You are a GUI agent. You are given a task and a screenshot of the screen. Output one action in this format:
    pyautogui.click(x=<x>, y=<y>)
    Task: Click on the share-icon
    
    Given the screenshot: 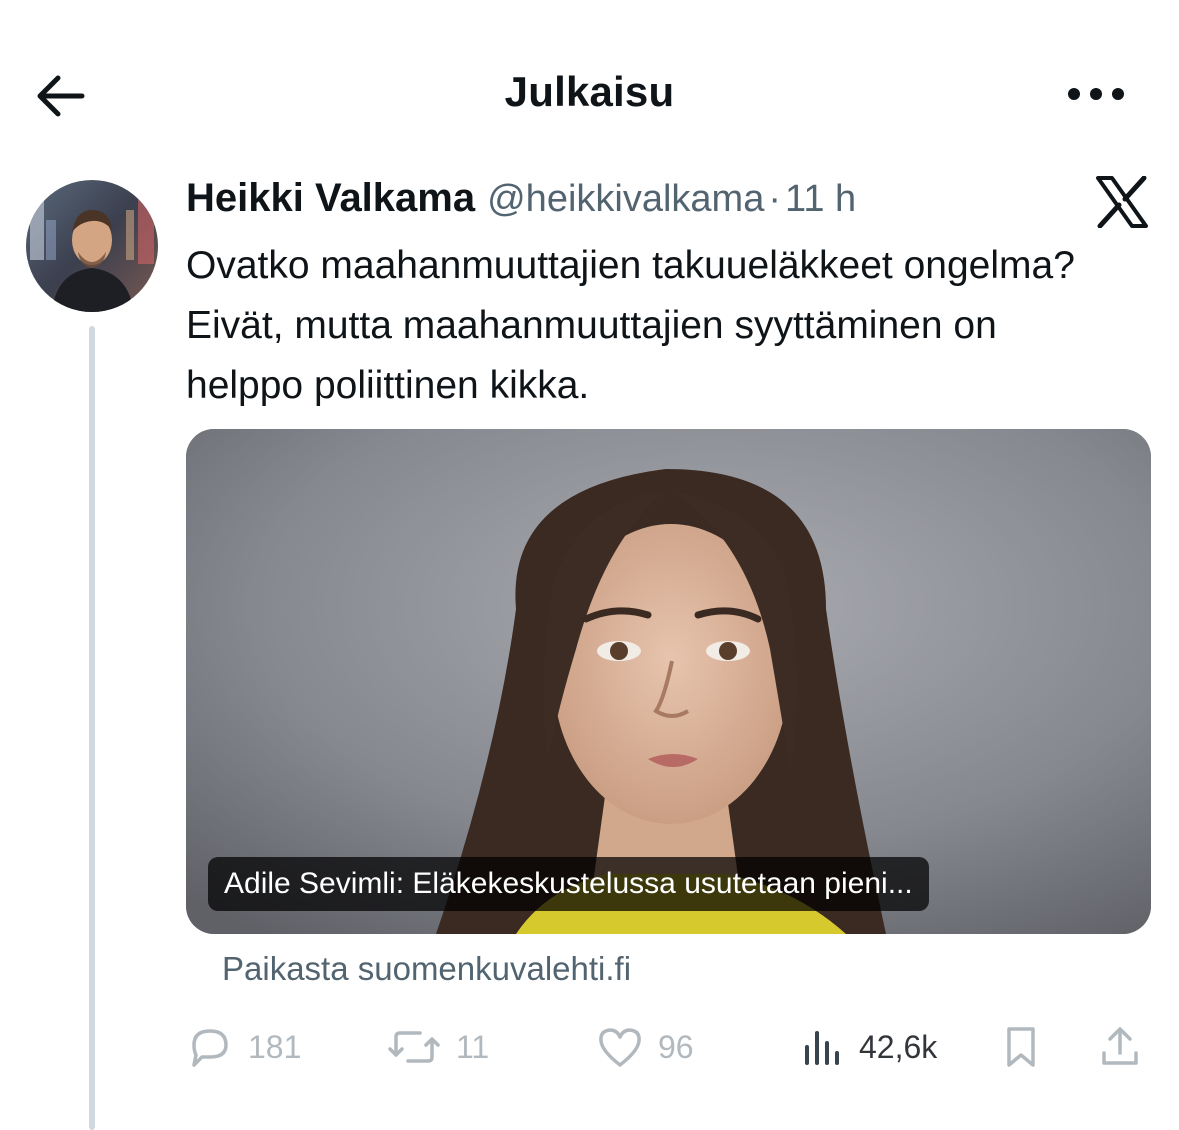 What is the action you would take?
    pyautogui.click(x=1120, y=1046)
    